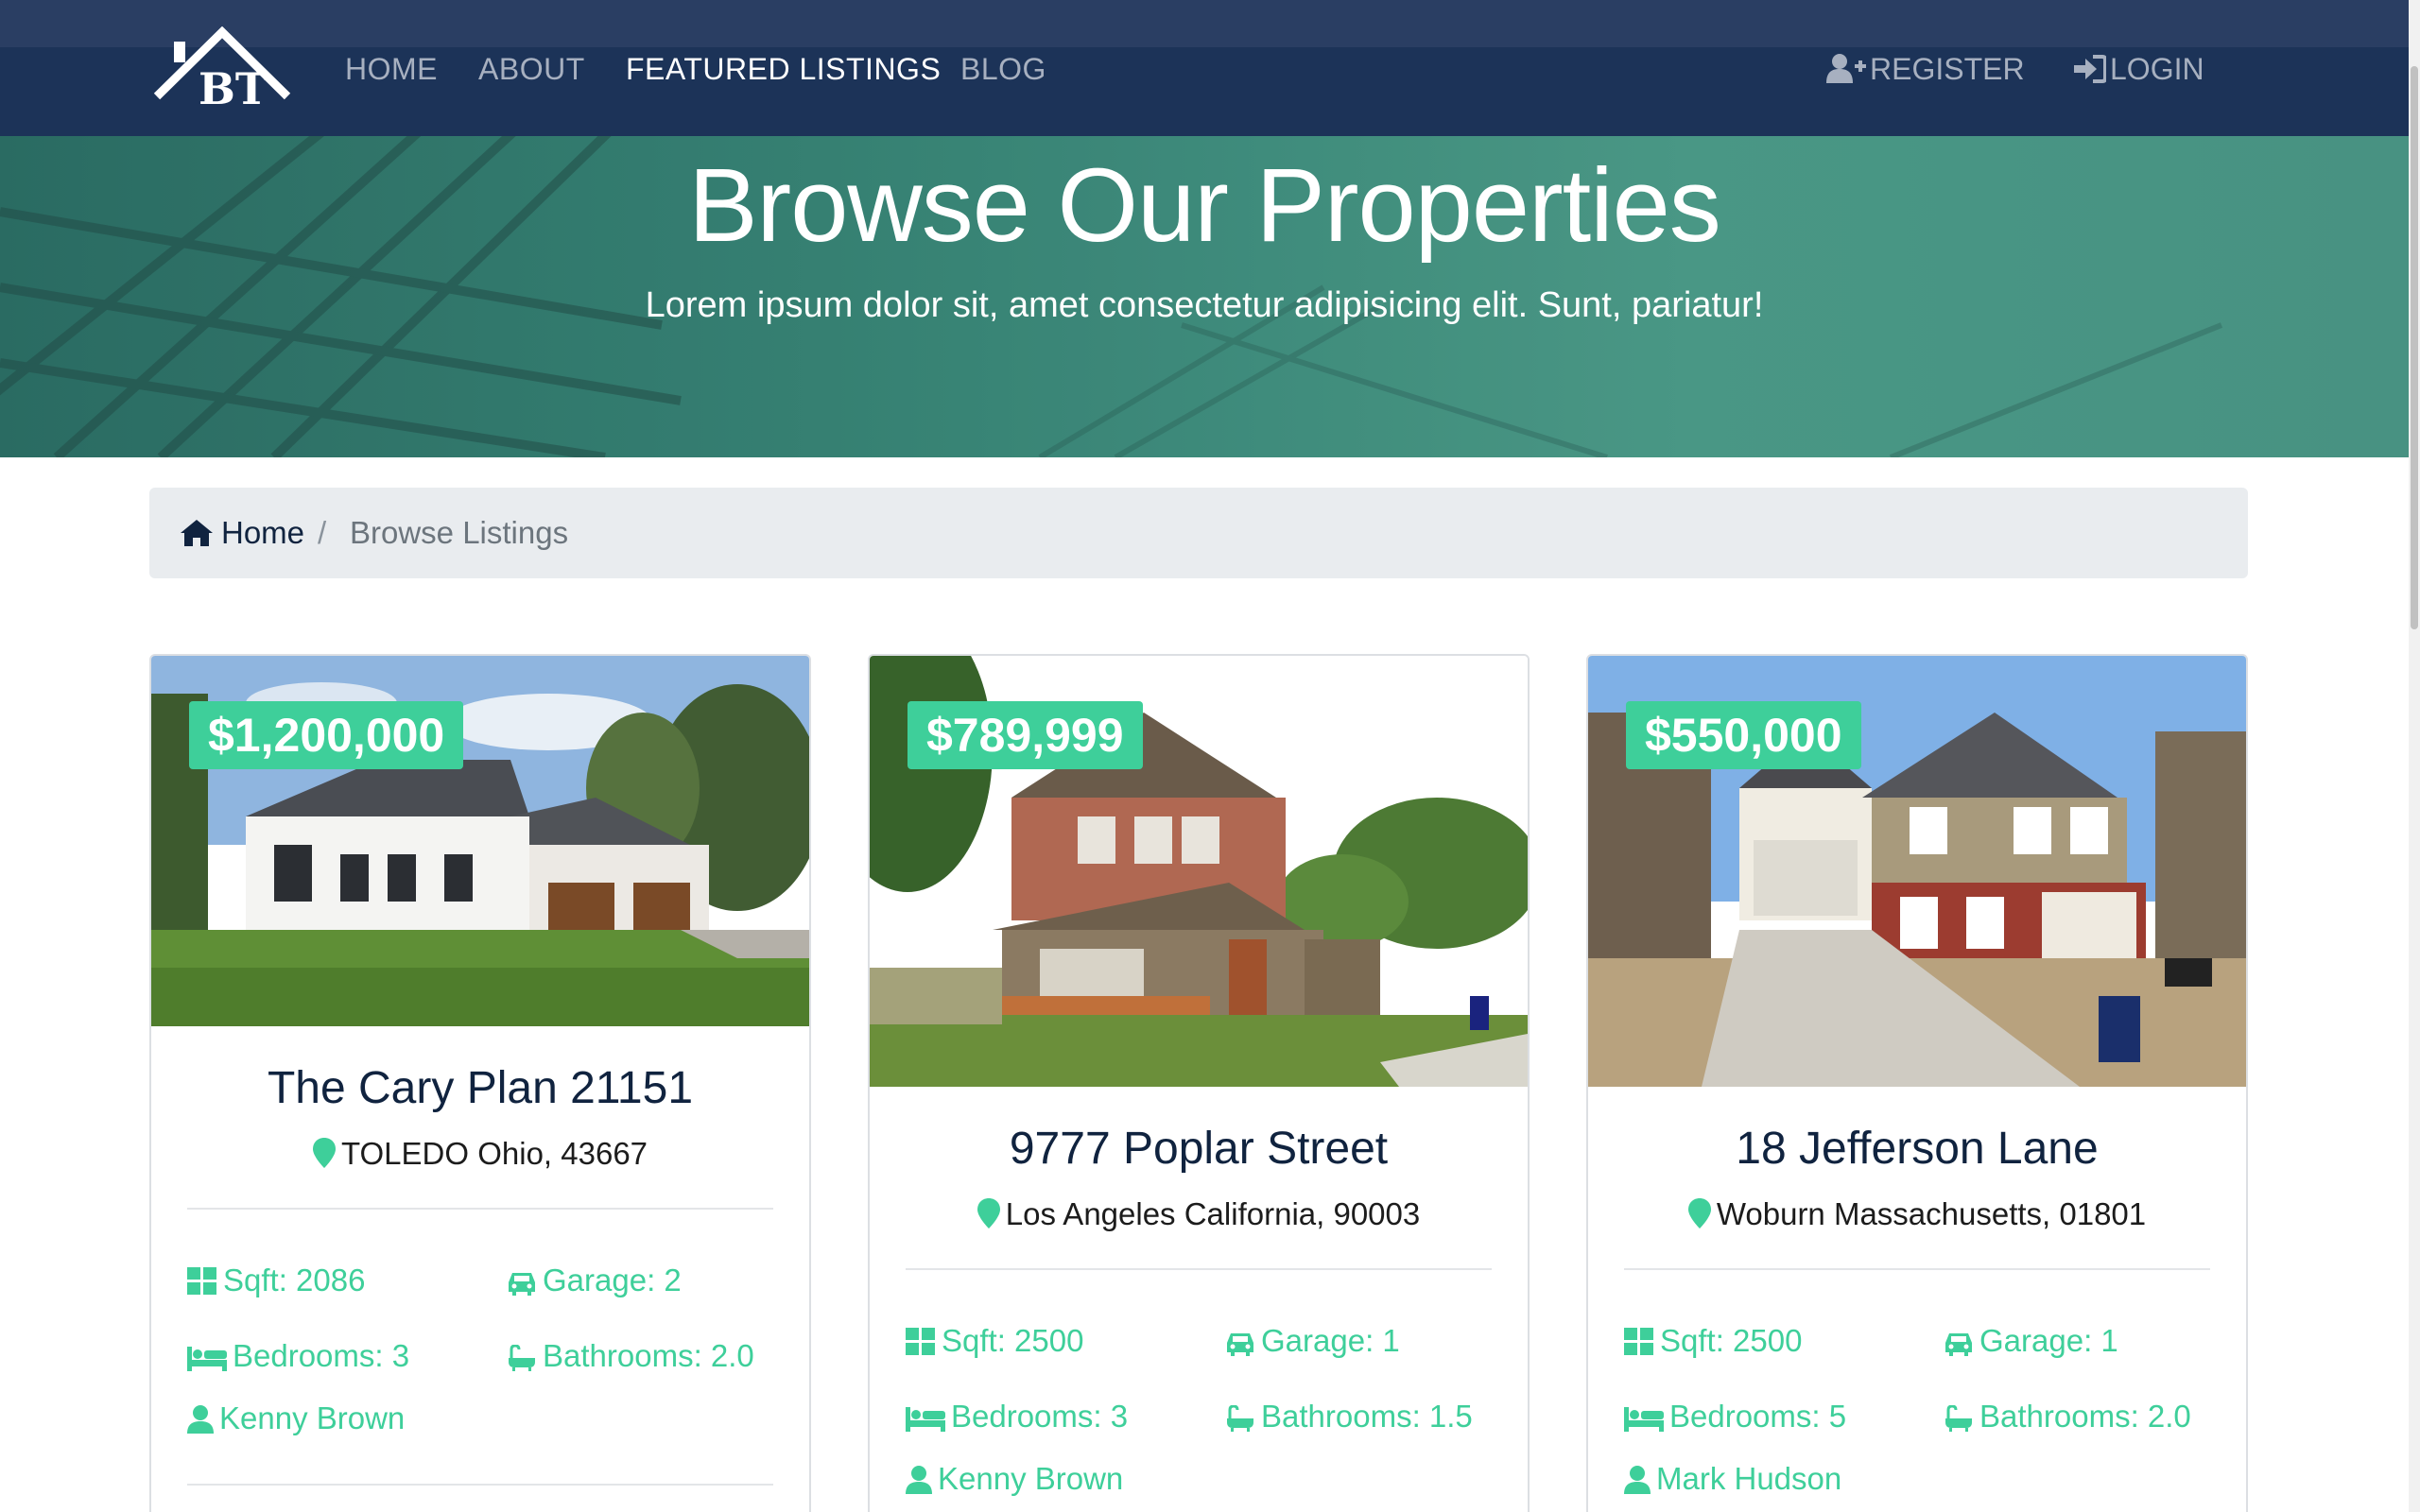  What do you see at coordinates (1917, 871) in the screenshot?
I see `listing-photo: $550,000` at bounding box center [1917, 871].